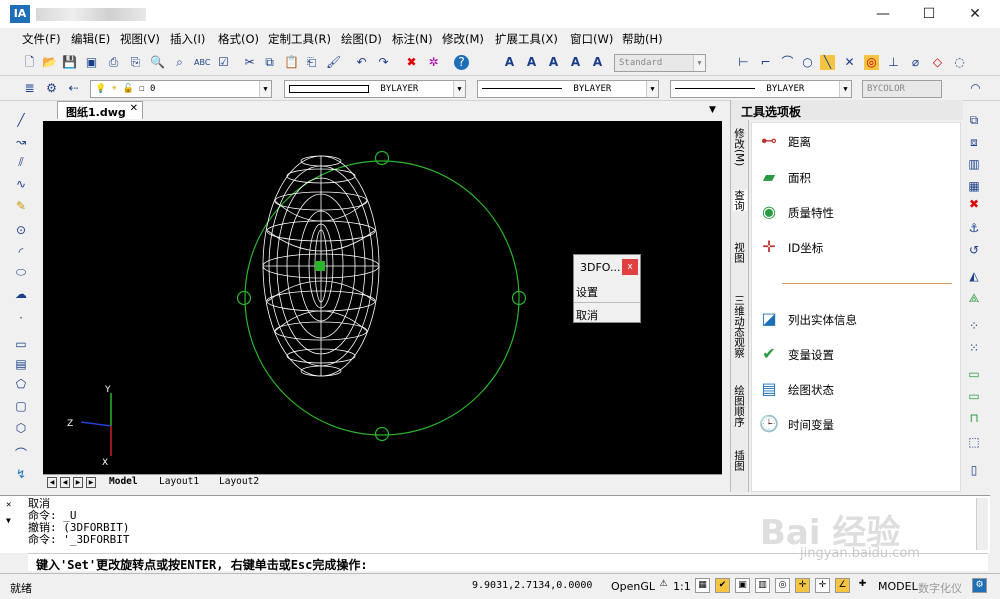  Describe the element at coordinates (90, 39) in the screenshot. I see `menu-edit: 编辑(E)` at that location.